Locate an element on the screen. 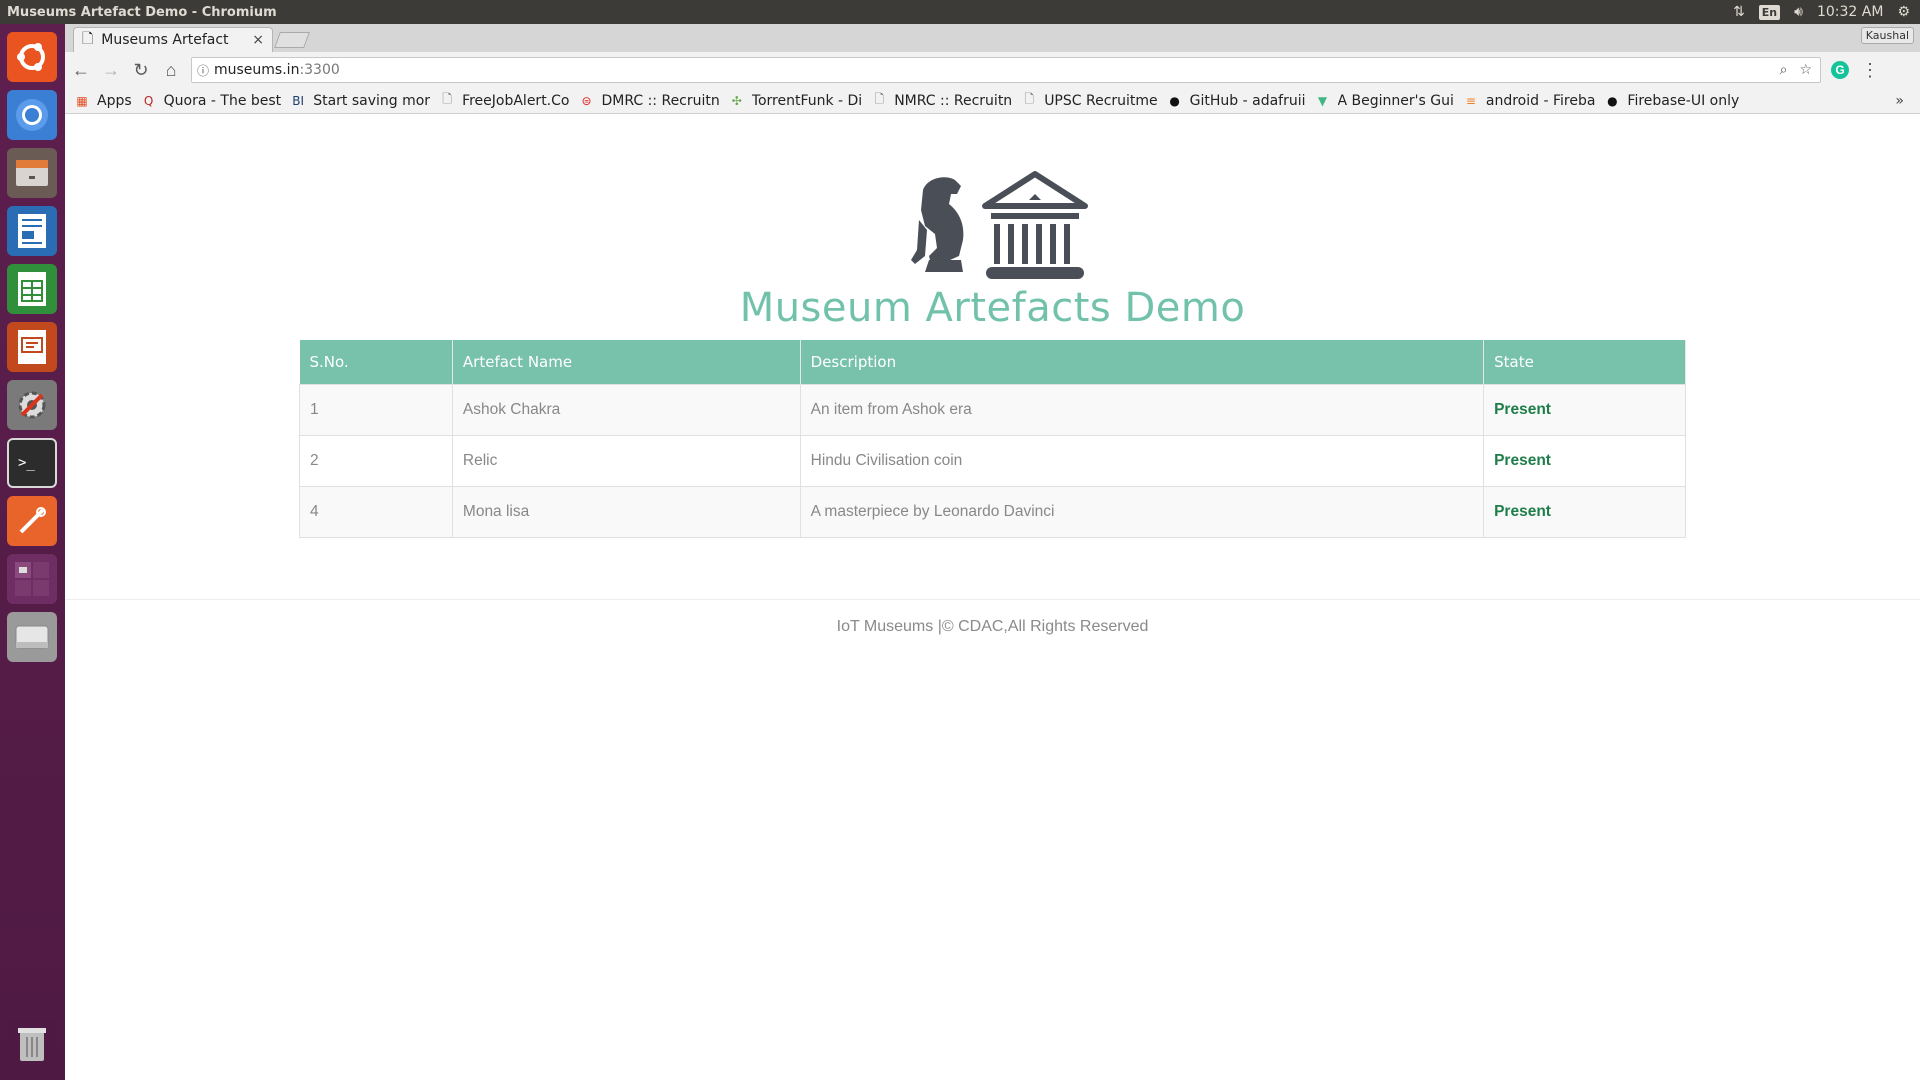  chromium-icon is located at coordinates (32, 115).